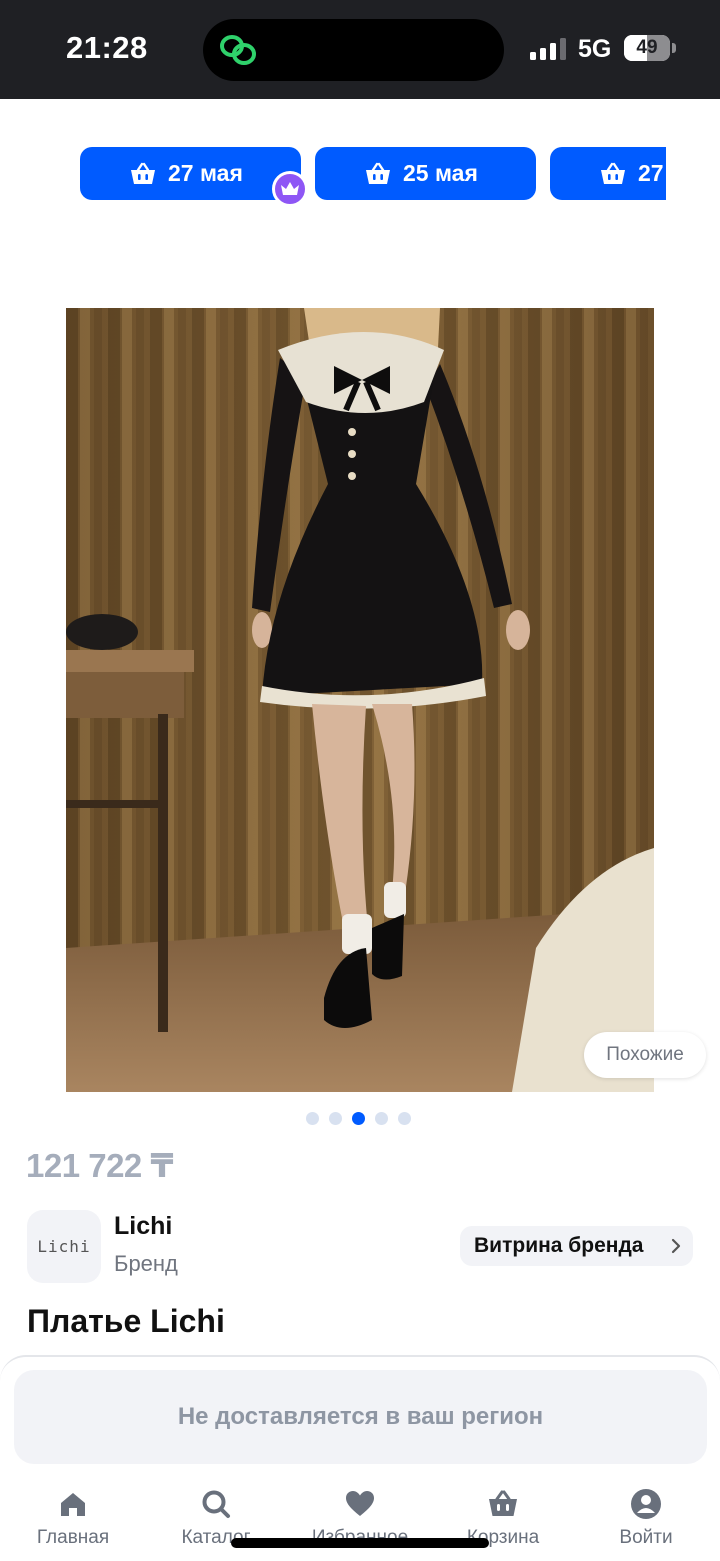  Describe the element at coordinates (559, 1245) in the screenshot. I see `brand-store-label: Витрина бренда` at that location.